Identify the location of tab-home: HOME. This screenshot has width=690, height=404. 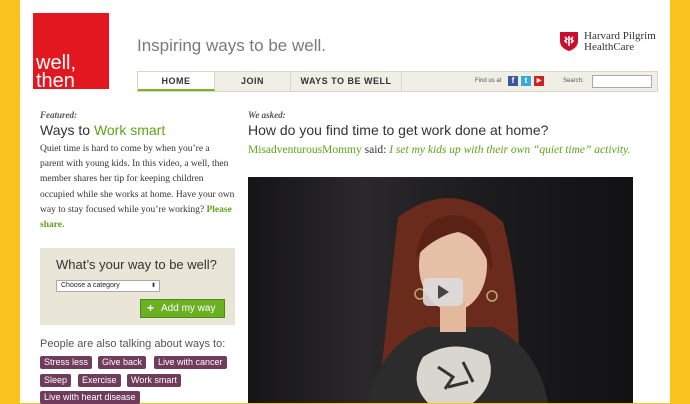
(176, 81).